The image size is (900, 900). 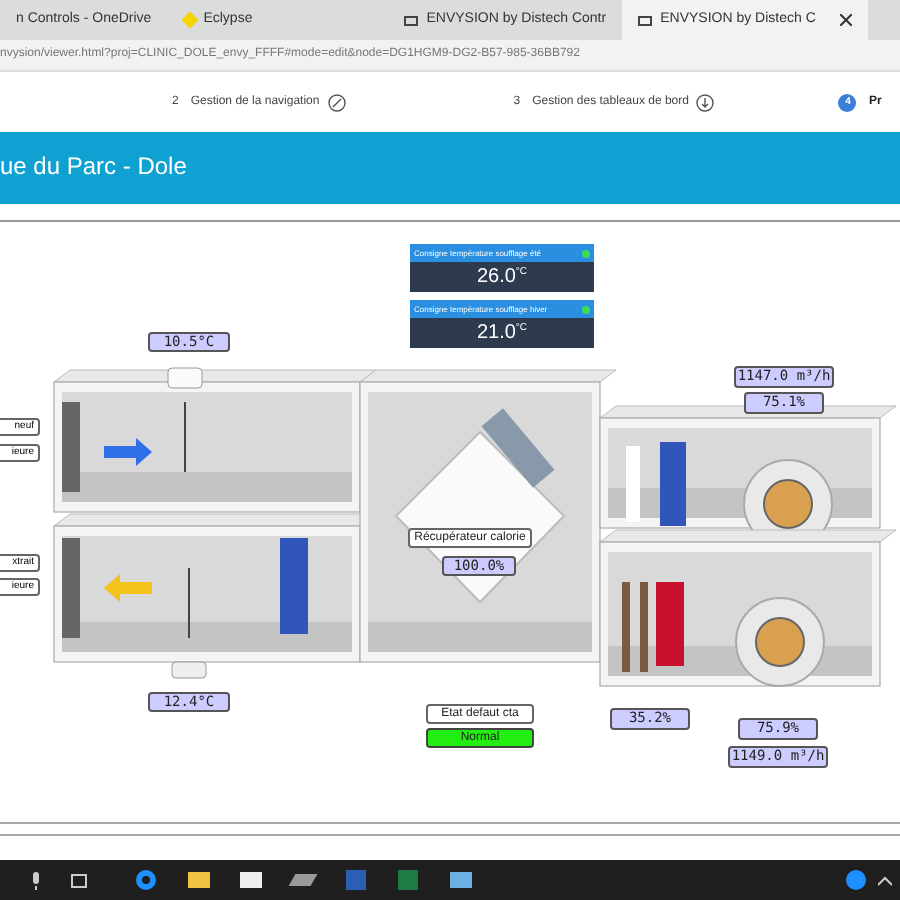 I want to click on browser-icon, so click(x=146, y=880).